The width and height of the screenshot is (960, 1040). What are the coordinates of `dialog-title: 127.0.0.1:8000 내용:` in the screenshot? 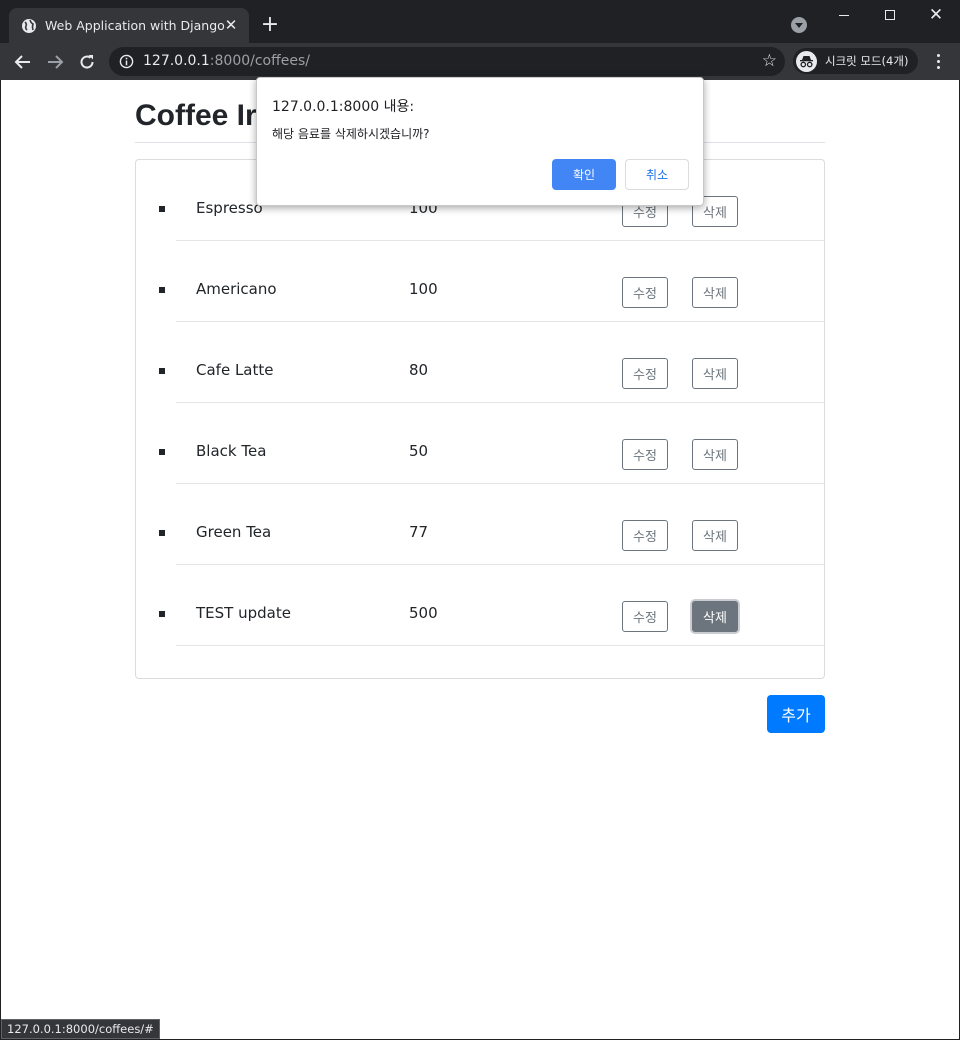 It's located at (343, 107).